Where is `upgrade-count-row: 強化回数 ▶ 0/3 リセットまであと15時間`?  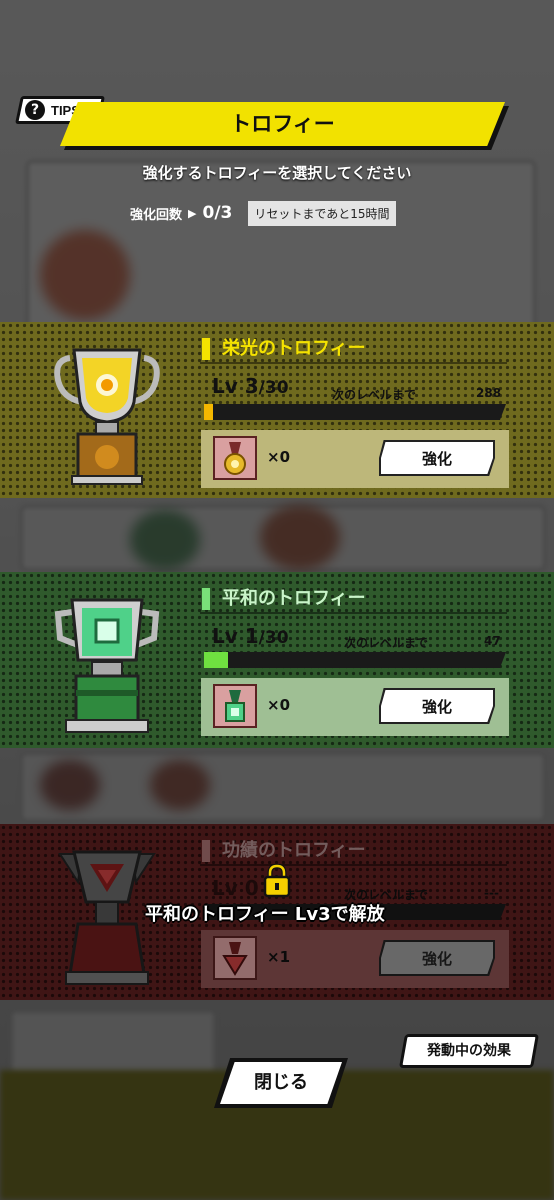
upgrade-count-row: 強化回数 ▶ 0/3 リセットまであと15時間 is located at coordinates (263, 213).